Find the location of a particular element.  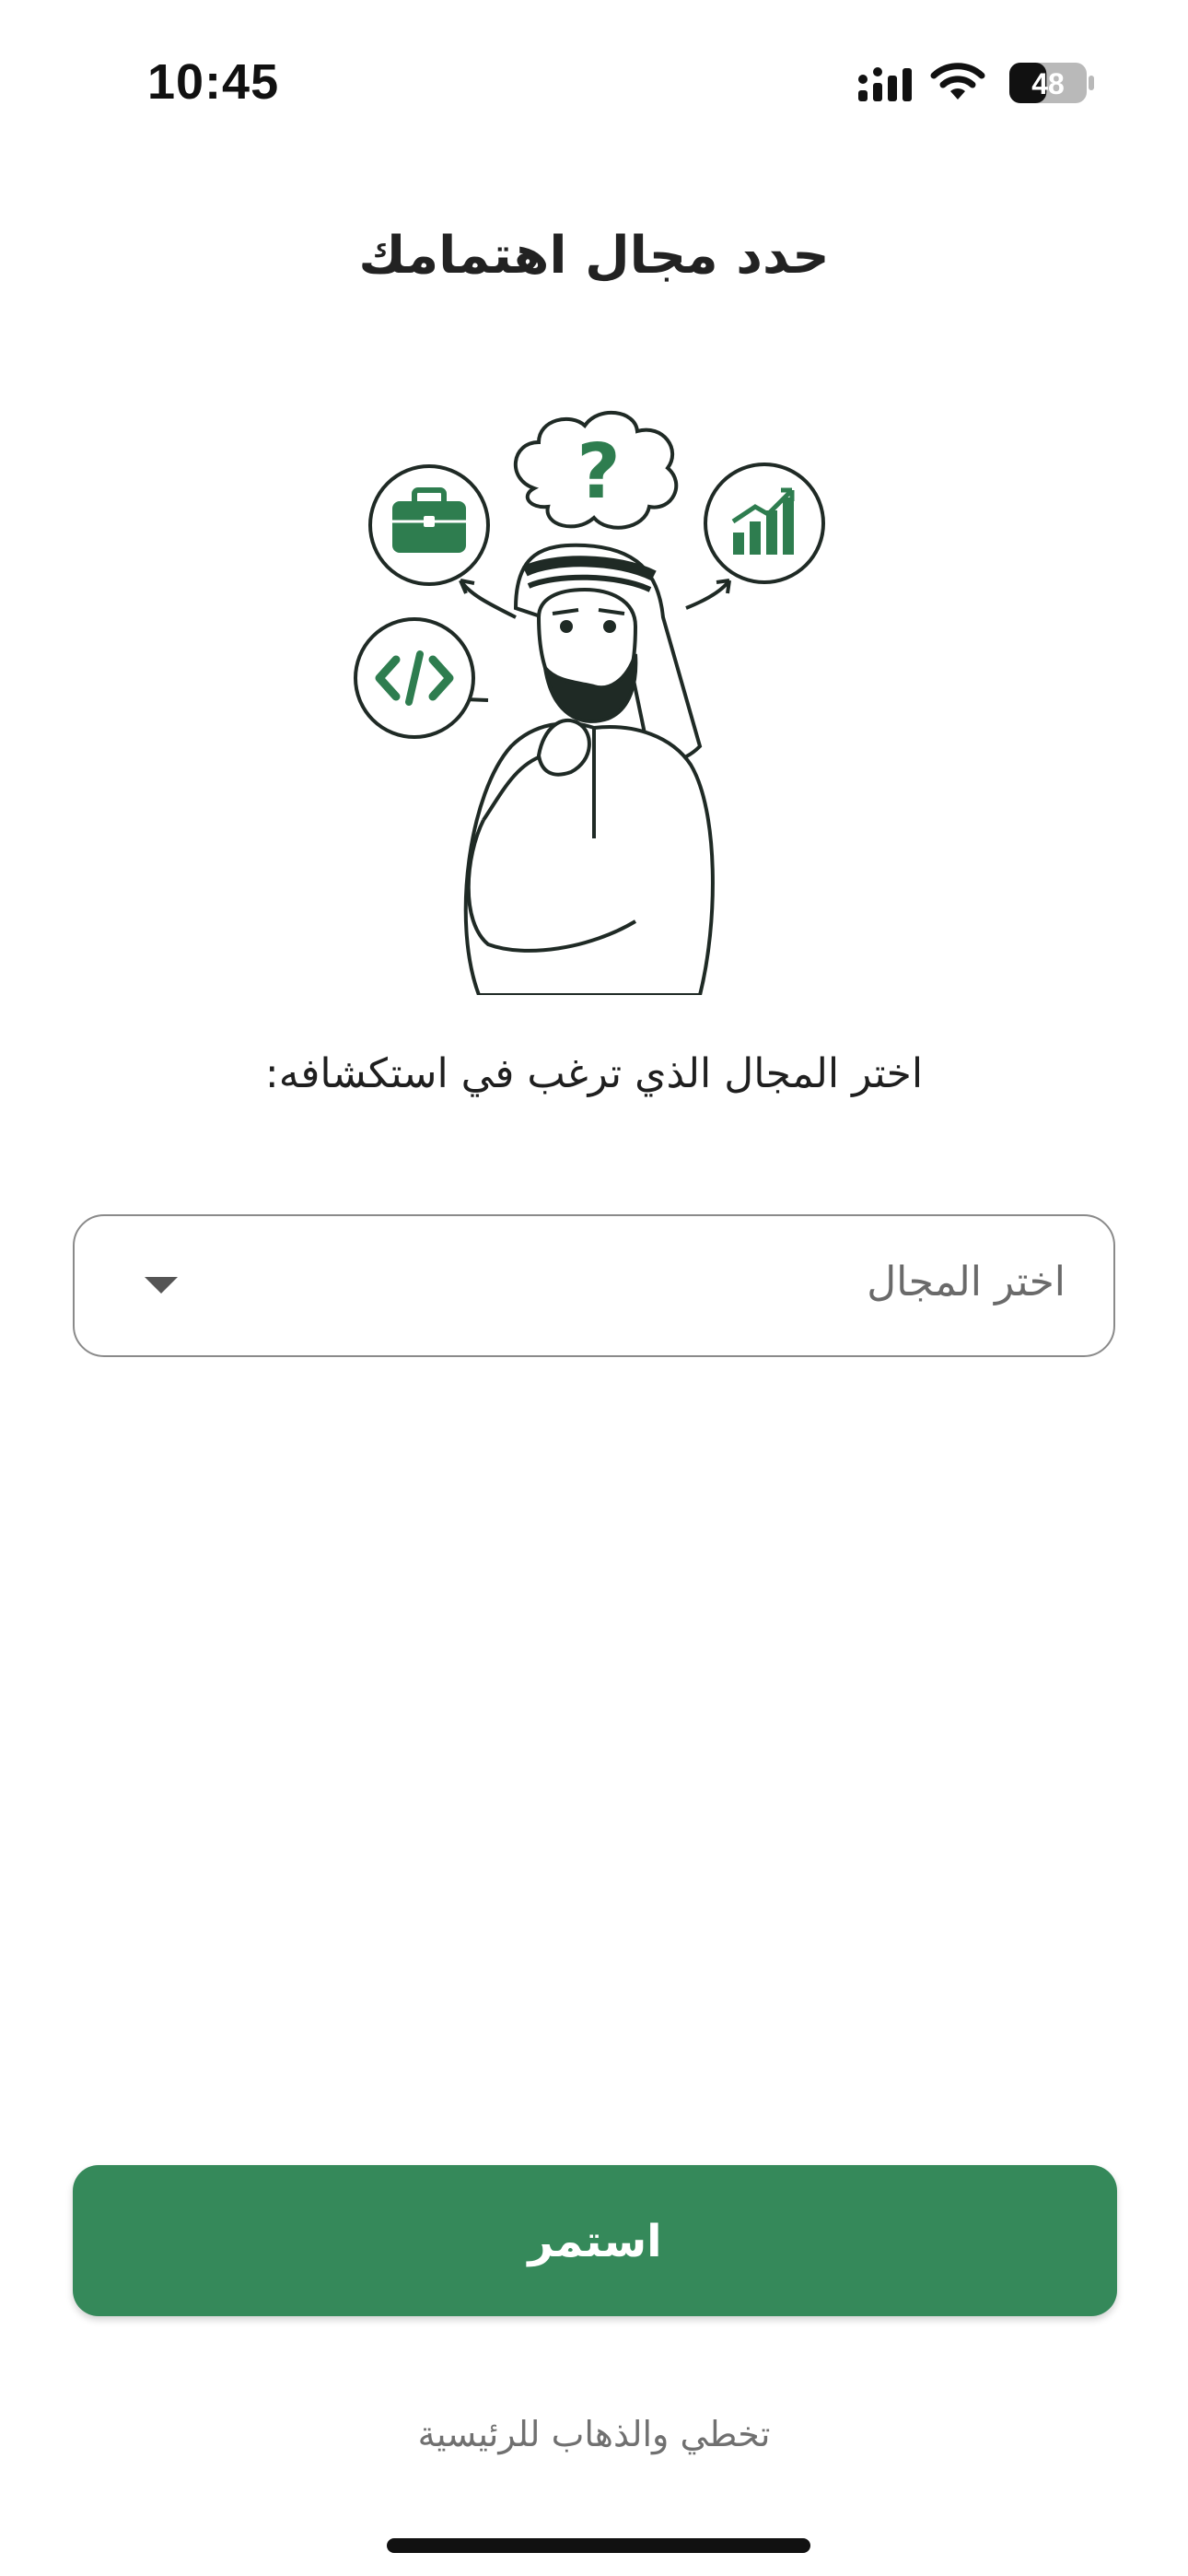

wifi-icon is located at coordinates (957, 81).